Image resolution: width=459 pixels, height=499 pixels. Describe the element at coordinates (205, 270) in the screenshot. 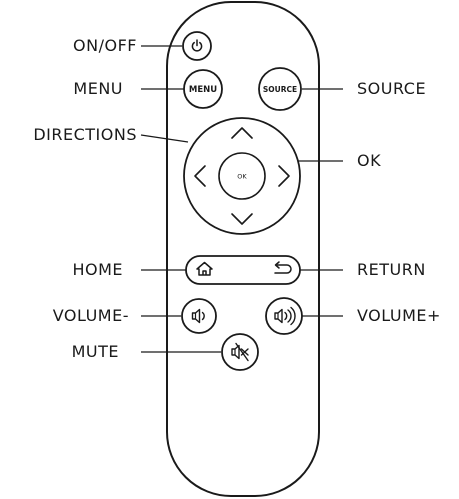

I see `home-button` at that location.